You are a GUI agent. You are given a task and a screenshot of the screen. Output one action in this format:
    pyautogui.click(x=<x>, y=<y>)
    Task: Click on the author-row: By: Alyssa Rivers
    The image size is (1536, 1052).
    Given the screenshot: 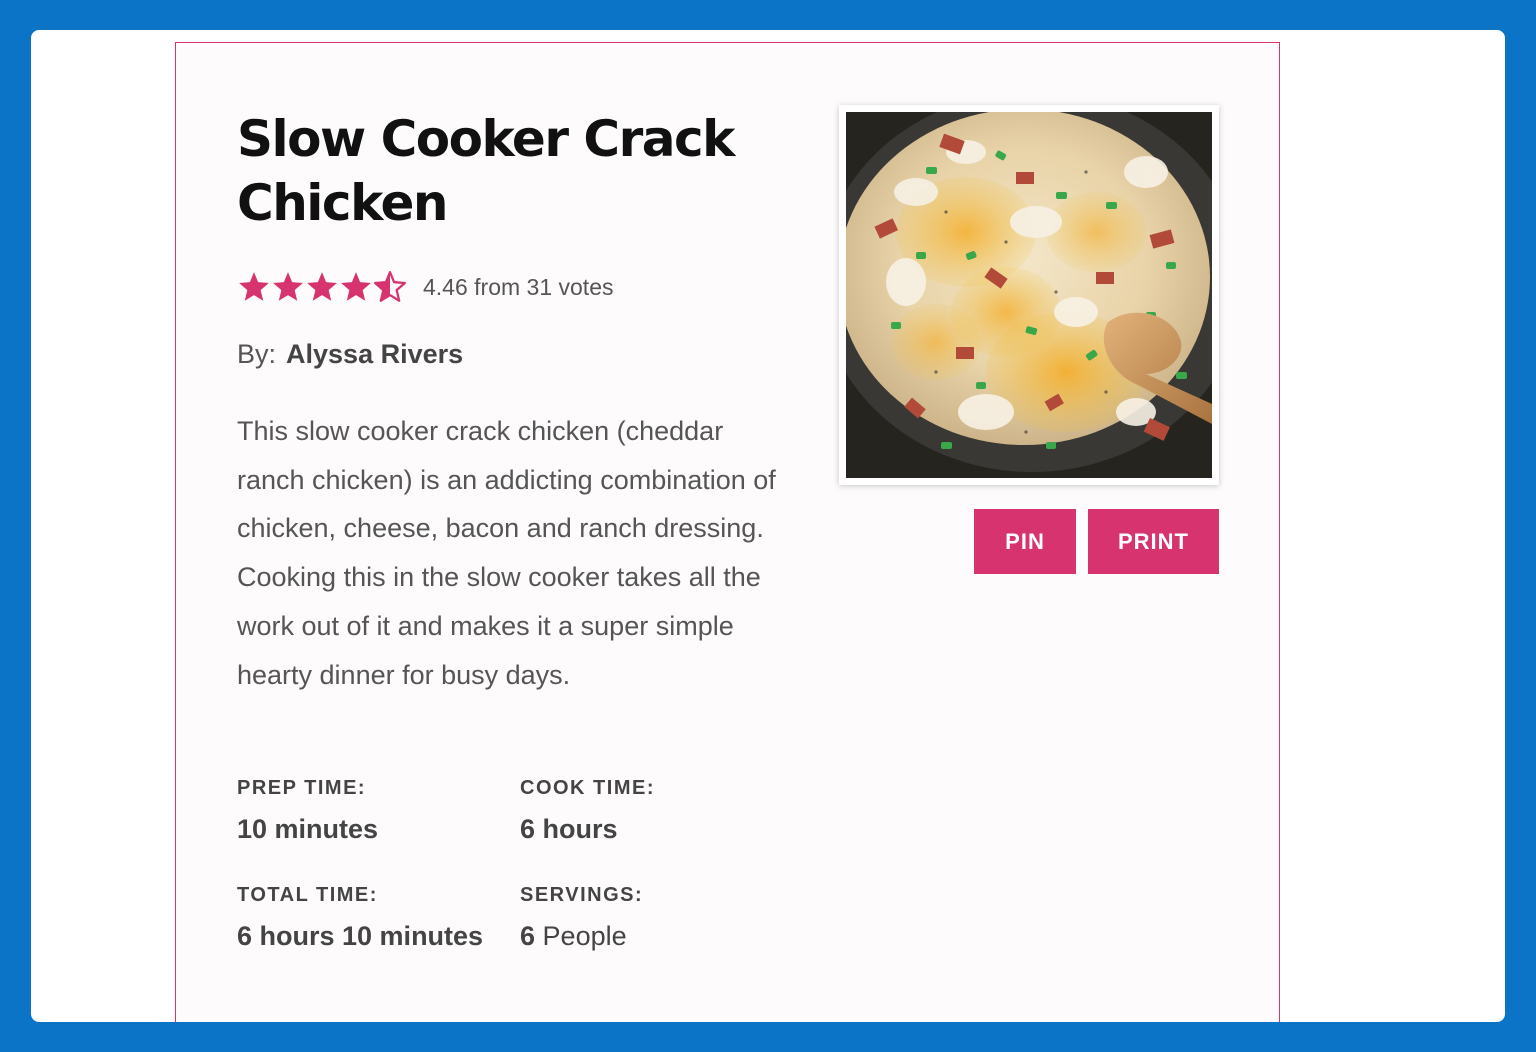 What is the action you would take?
    pyautogui.click(x=350, y=354)
    